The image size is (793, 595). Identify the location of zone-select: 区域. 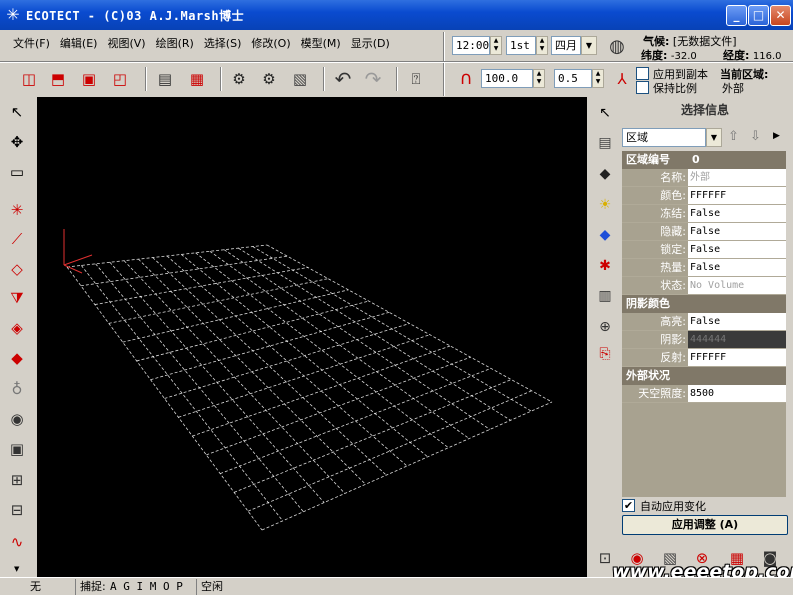
(664, 137).